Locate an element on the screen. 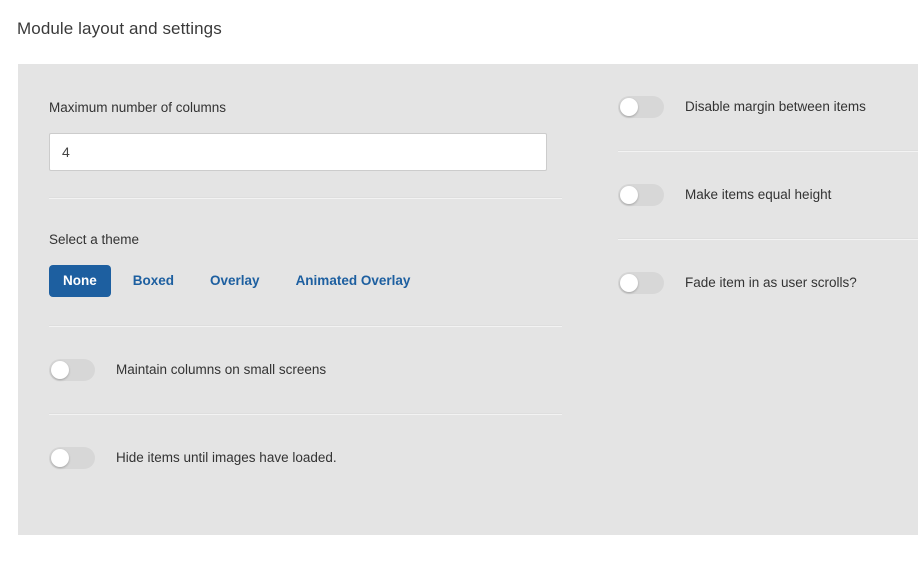 Image resolution: width=918 pixels, height=580 pixels. theme-option-boxed: Boxed is located at coordinates (153, 281).